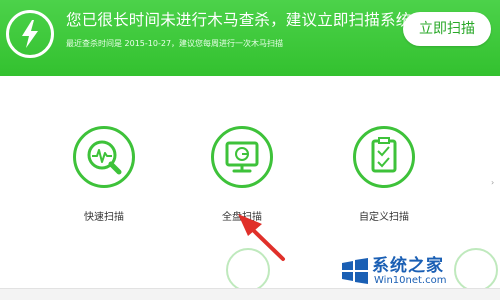 The width and height of the screenshot is (500, 300). Describe the element at coordinates (355, 271) in the screenshot. I see `windows-logo-icon` at that location.